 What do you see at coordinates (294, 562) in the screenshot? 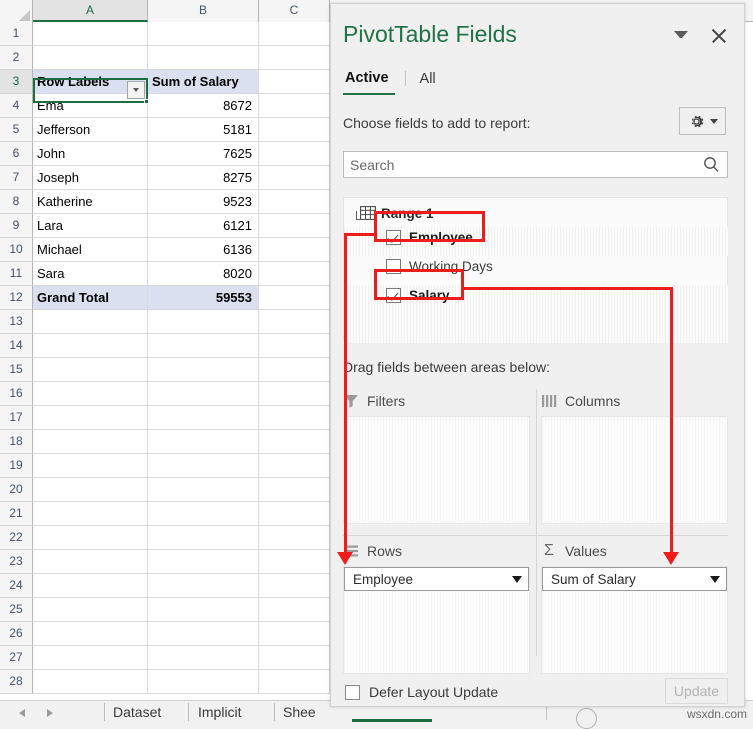
I see `cell-C23` at bounding box center [294, 562].